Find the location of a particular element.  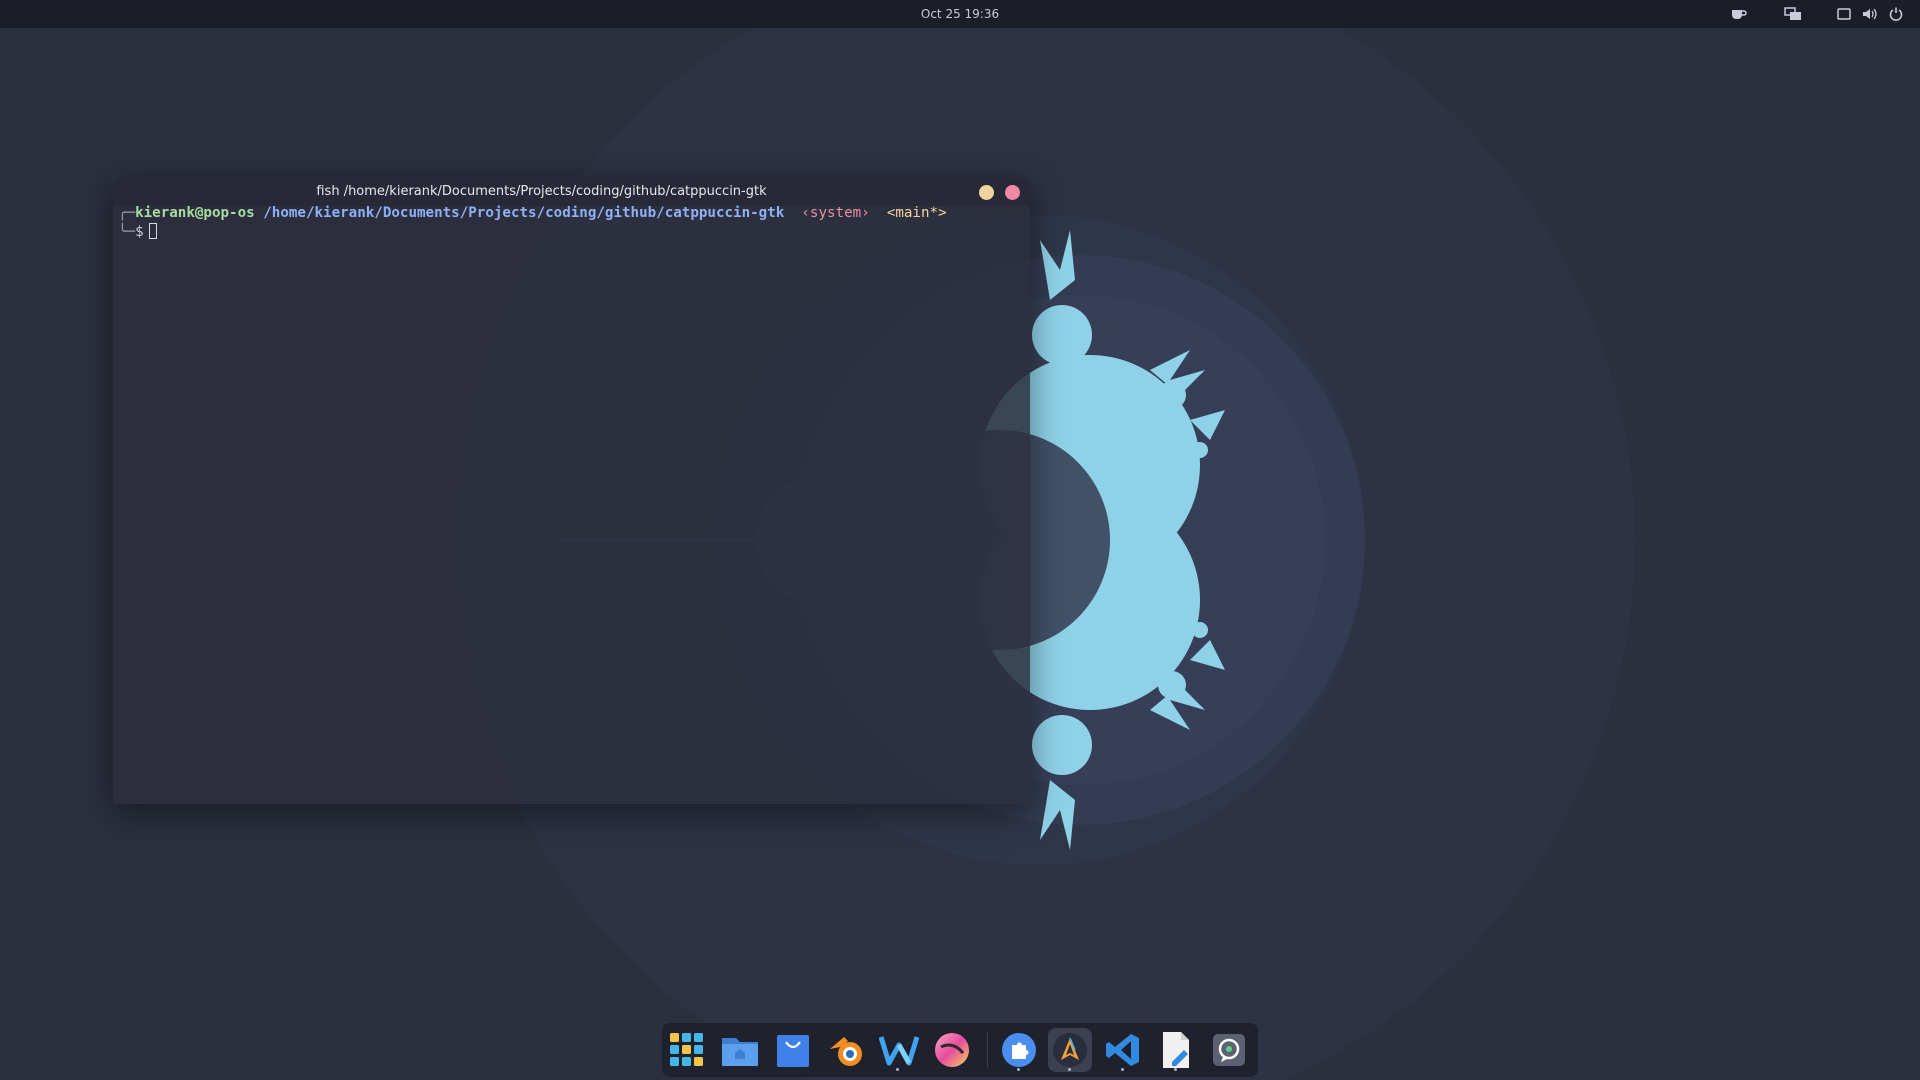

window-icon is located at coordinates (1844, 14).